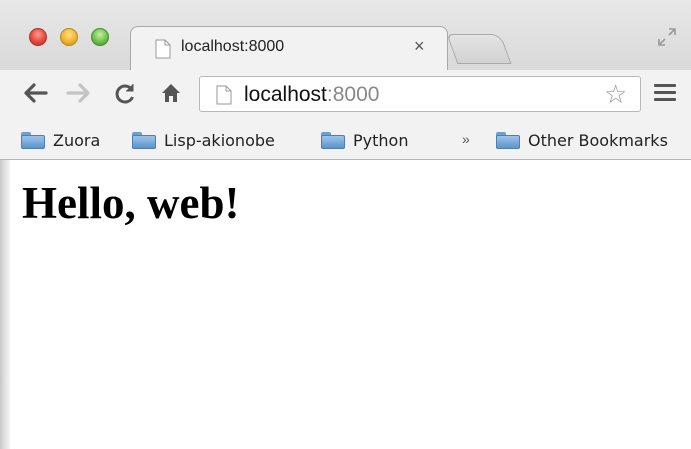 The image size is (691, 449). I want to click on bookmark-folder-other: Other Bookmarks, so click(582, 140).